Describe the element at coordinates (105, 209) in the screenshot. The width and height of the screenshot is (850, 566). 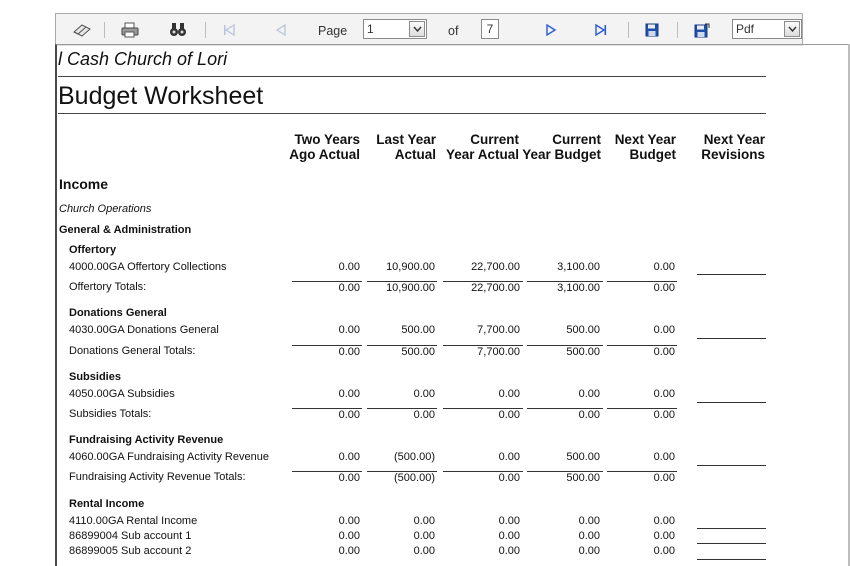
I see `subsection-church-operations: Church Operations` at that location.